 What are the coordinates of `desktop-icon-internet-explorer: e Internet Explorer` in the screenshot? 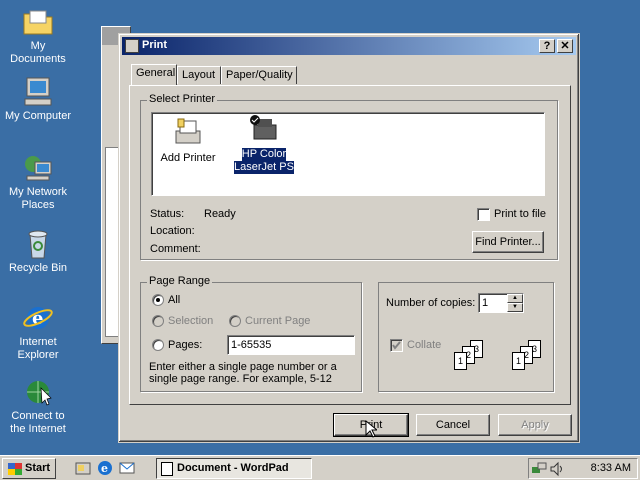 It's located at (38, 332).